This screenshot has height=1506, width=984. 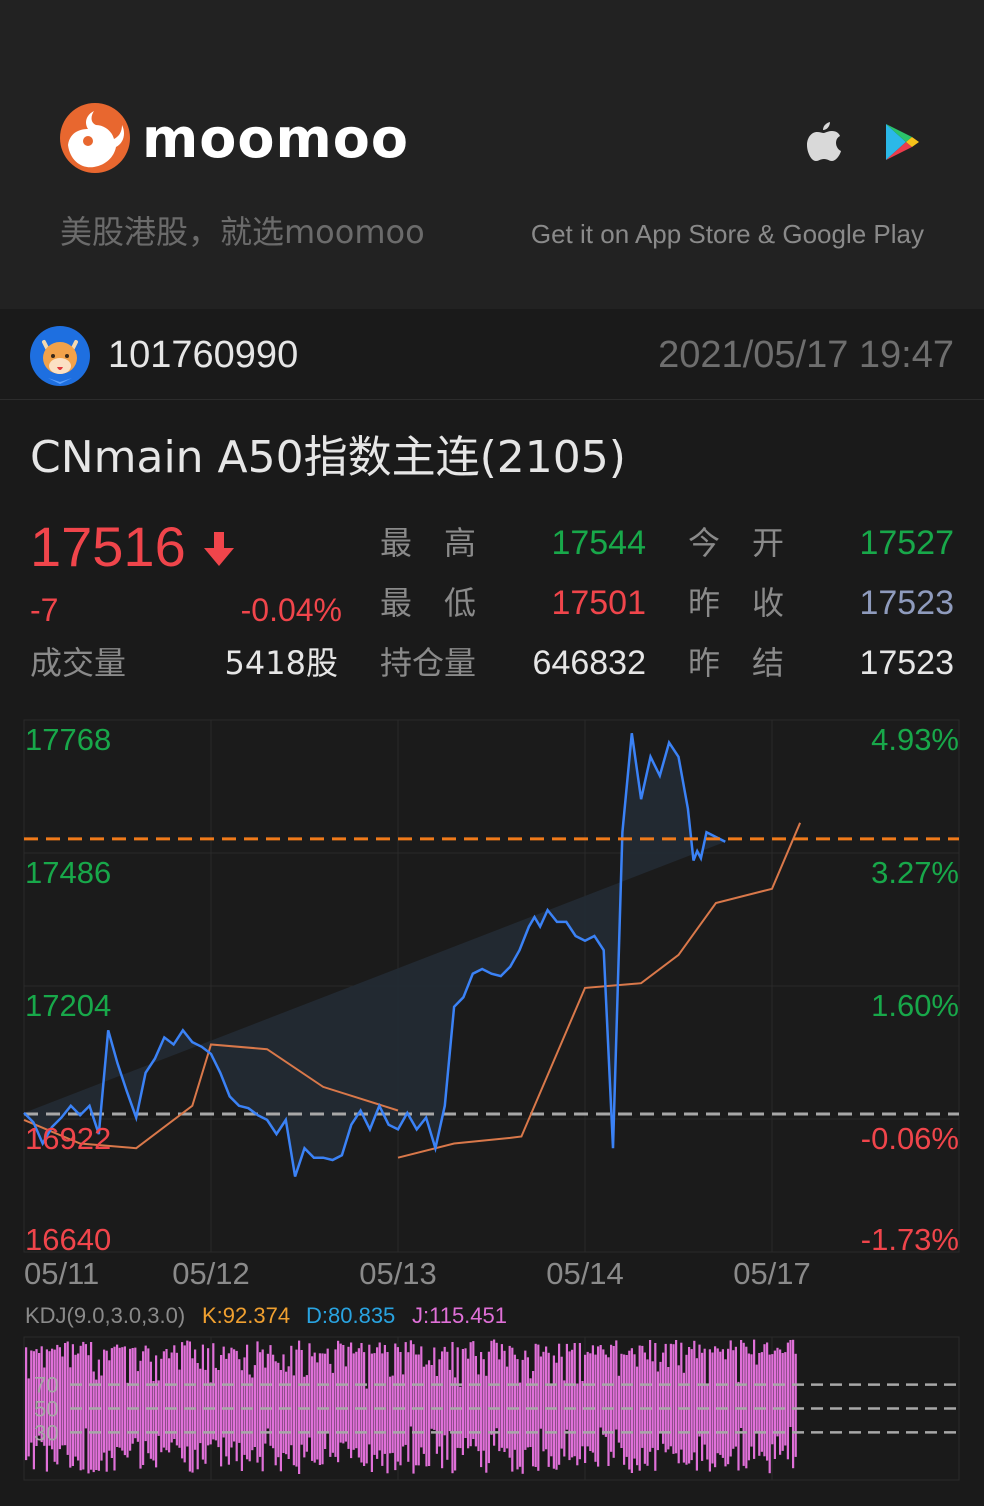 What do you see at coordinates (598, 603) in the screenshot?
I see `low-value: 17501` at bounding box center [598, 603].